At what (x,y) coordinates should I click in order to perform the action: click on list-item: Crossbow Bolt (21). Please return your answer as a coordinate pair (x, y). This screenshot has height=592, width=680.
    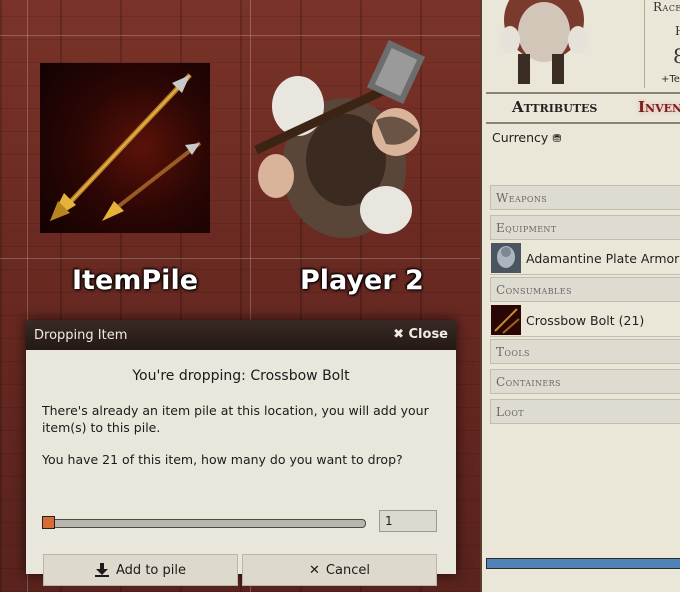
    Looking at the image, I should click on (585, 320).